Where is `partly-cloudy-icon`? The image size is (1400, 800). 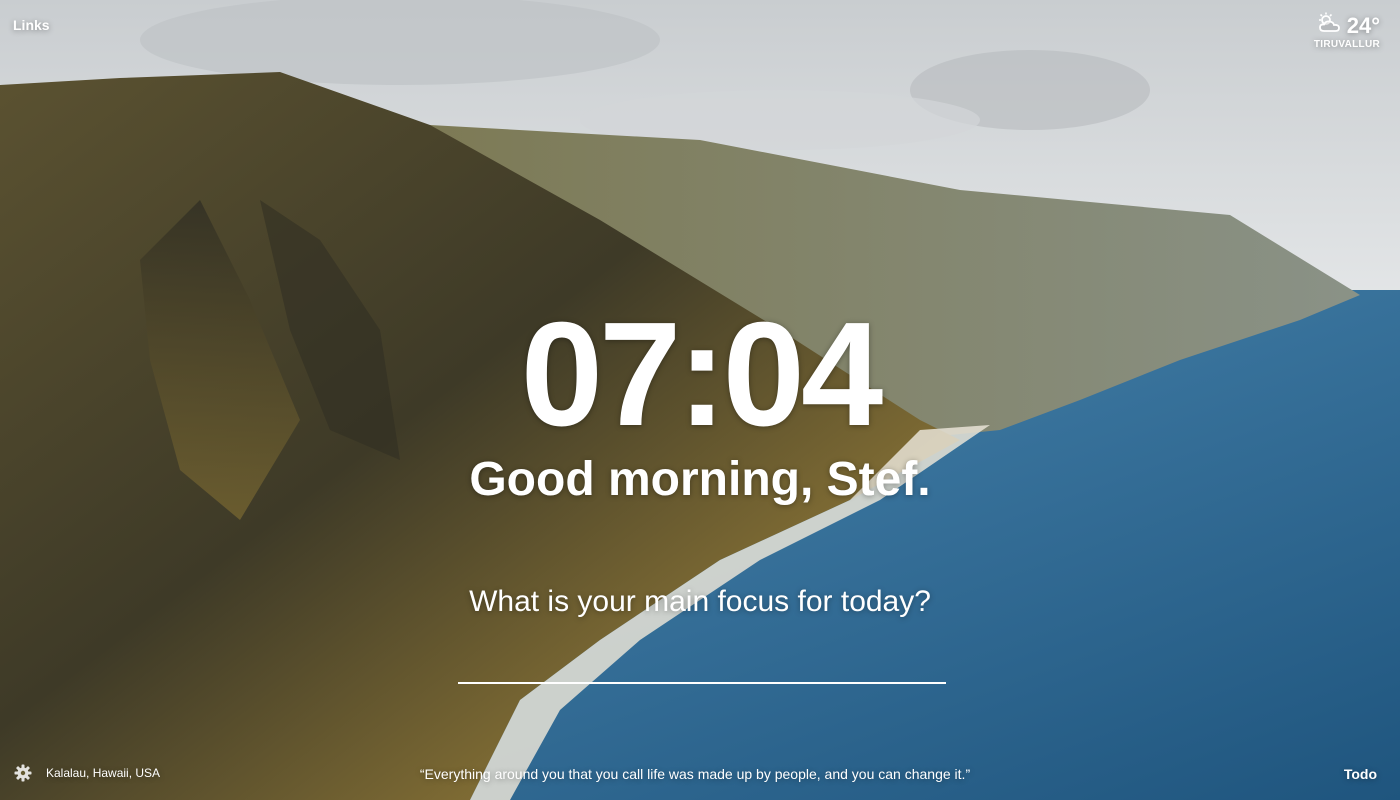 partly-cloudy-icon is located at coordinates (1330, 25).